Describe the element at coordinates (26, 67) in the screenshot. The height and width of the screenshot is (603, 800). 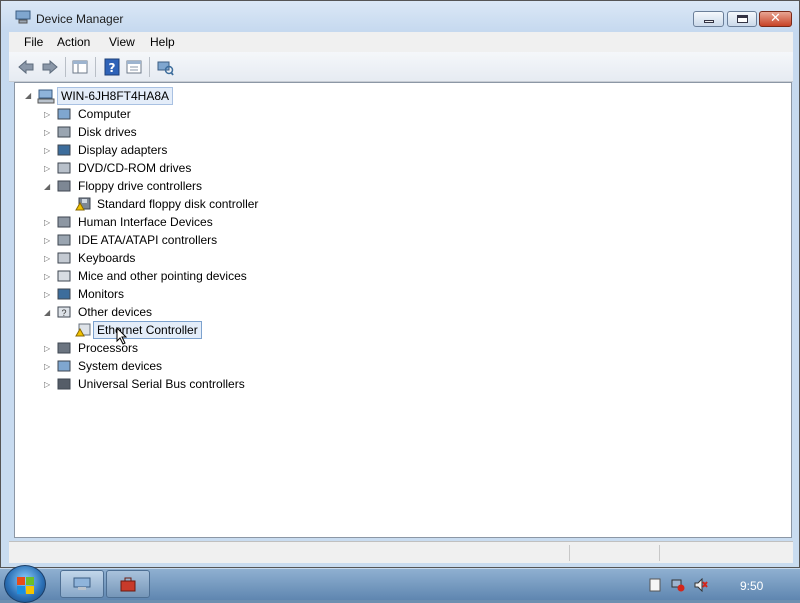
I see `back-arrow-icon` at that location.